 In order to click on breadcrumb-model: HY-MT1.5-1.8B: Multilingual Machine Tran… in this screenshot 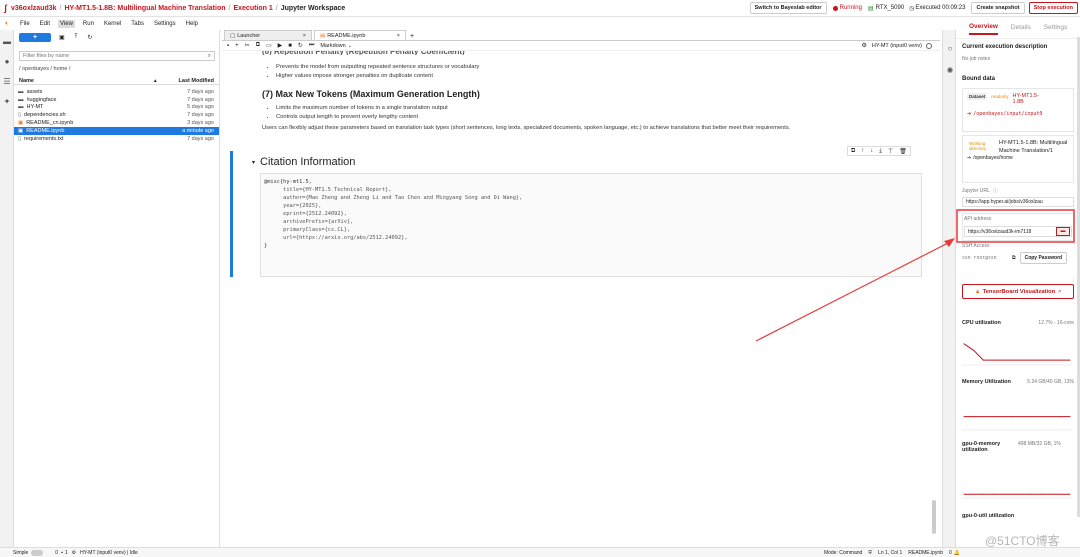, I will do `click(144, 8)`.